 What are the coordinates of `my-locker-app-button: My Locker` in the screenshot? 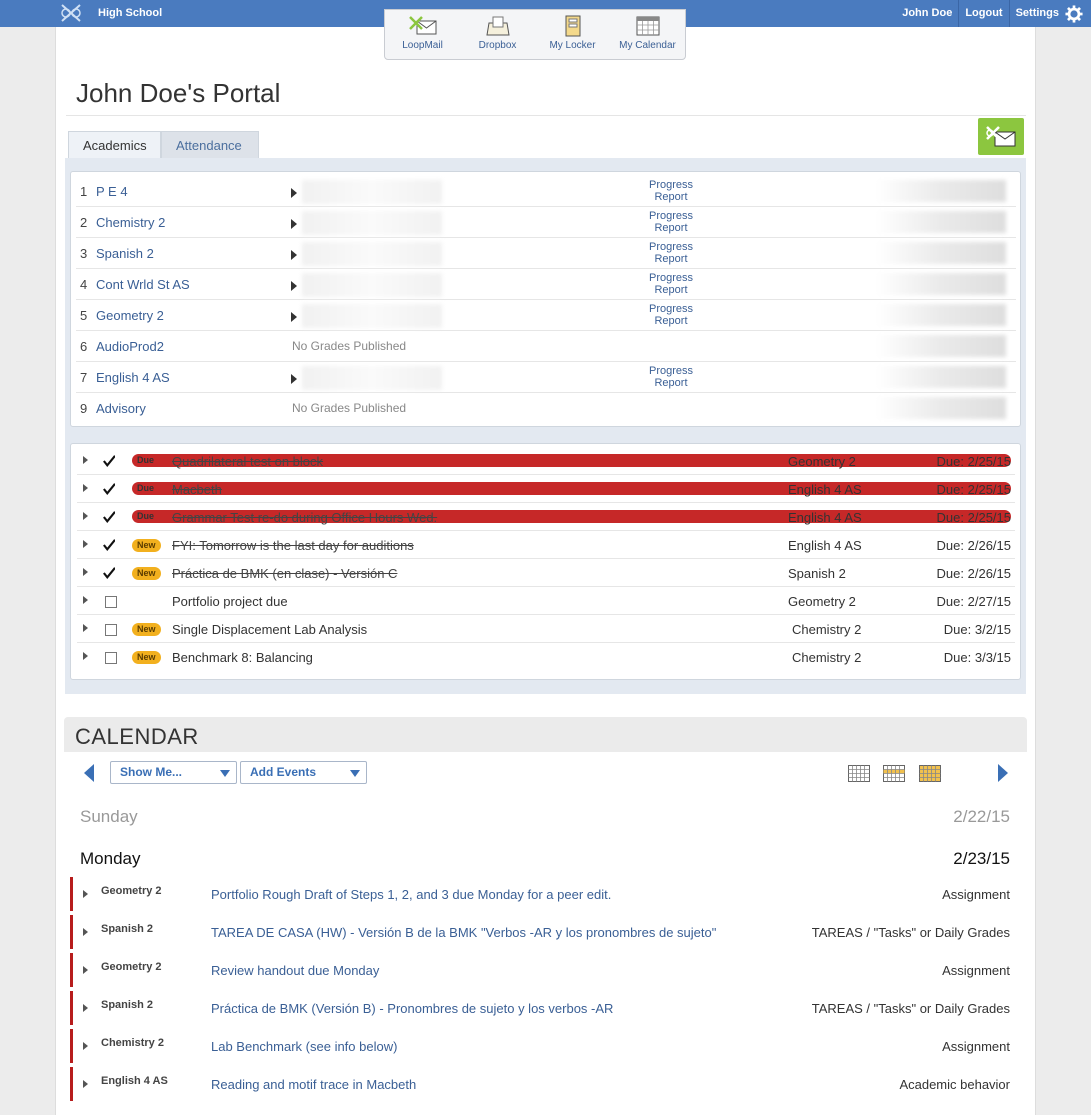 It's located at (573, 37).